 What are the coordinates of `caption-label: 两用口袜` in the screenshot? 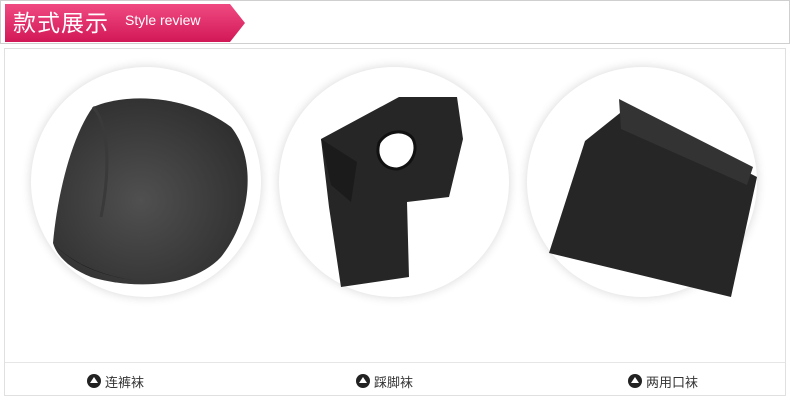 It's located at (672, 383).